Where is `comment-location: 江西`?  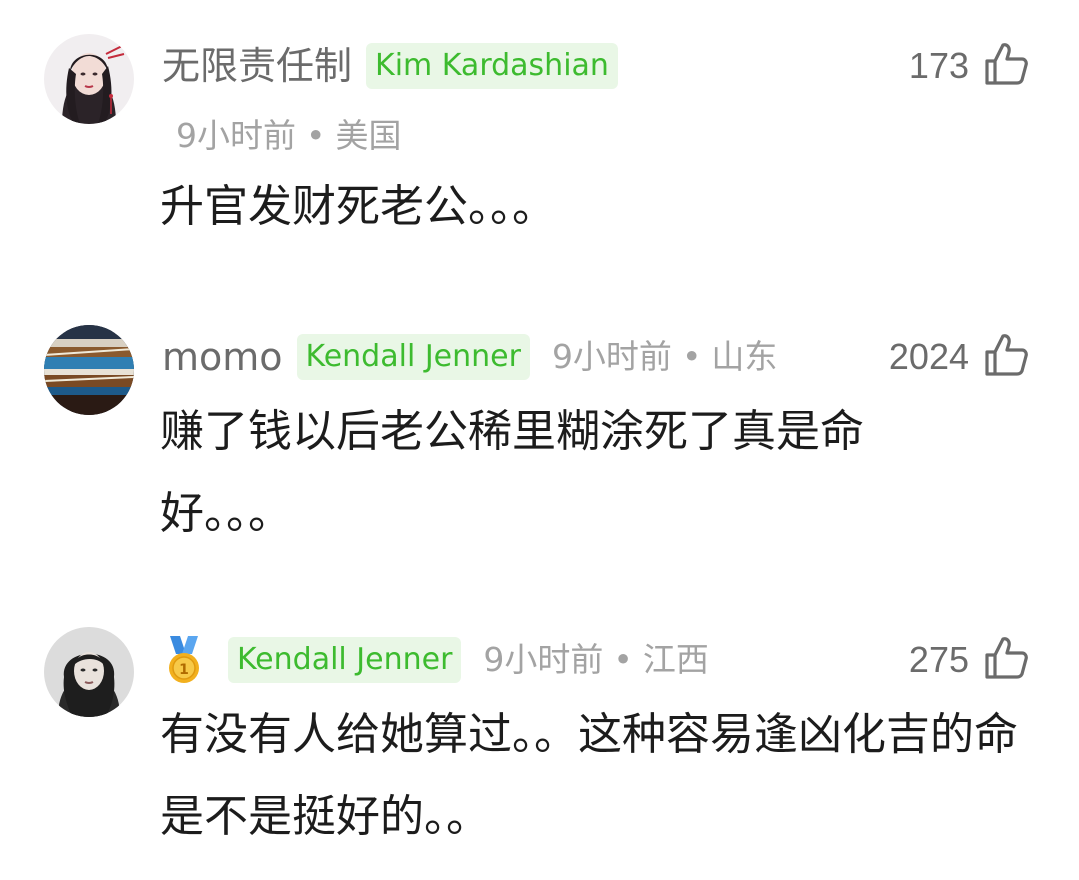 comment-location: 江西 is located at coordinates (675, 659).